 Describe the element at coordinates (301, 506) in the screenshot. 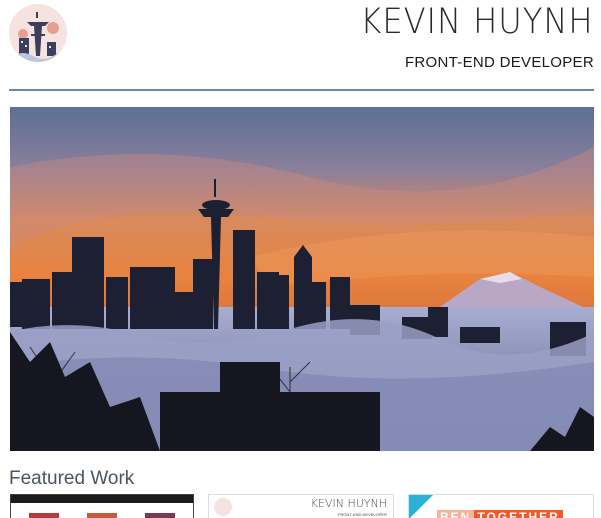

I see `project-thumbnail-2: KEVIN HUYNH FRONT-END DEVELOPER` at that location.